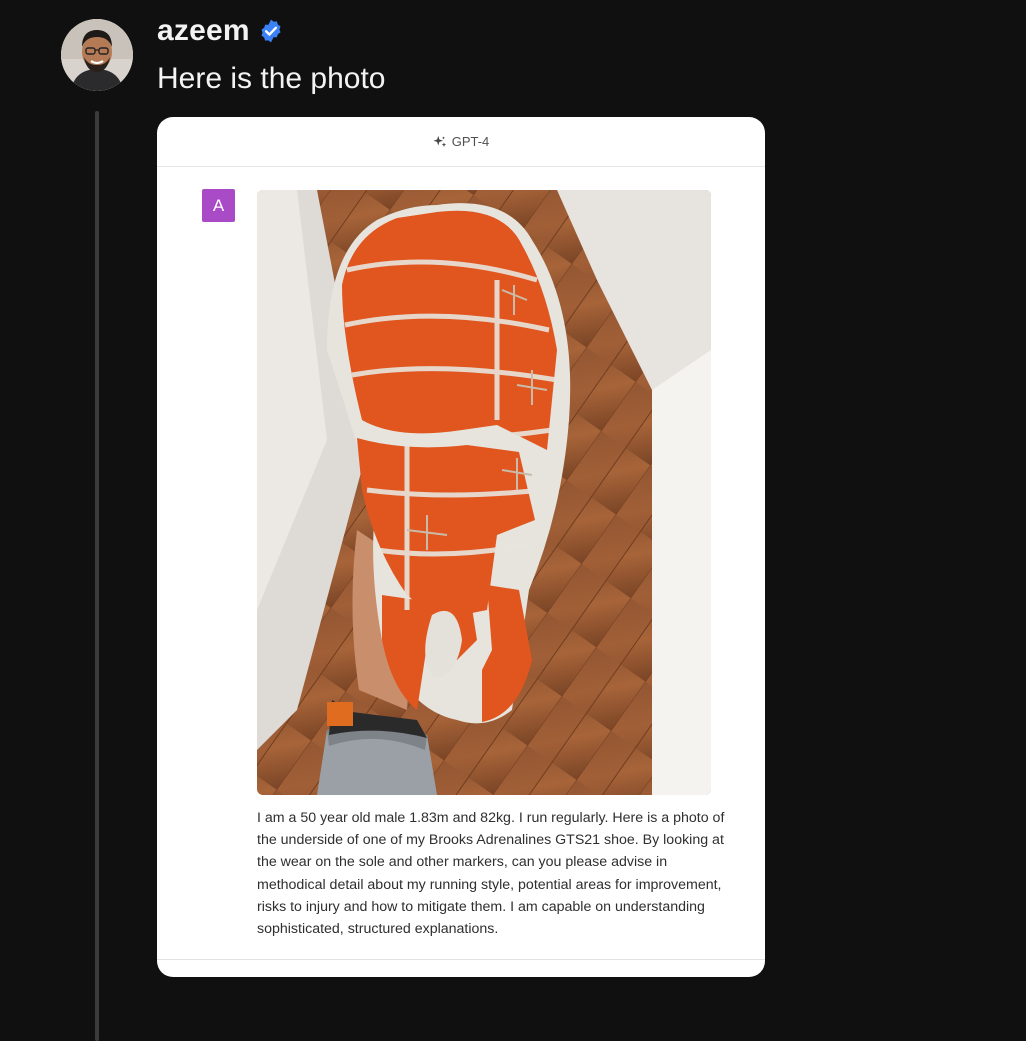  I want to click on thread-line, so click(97, 576).